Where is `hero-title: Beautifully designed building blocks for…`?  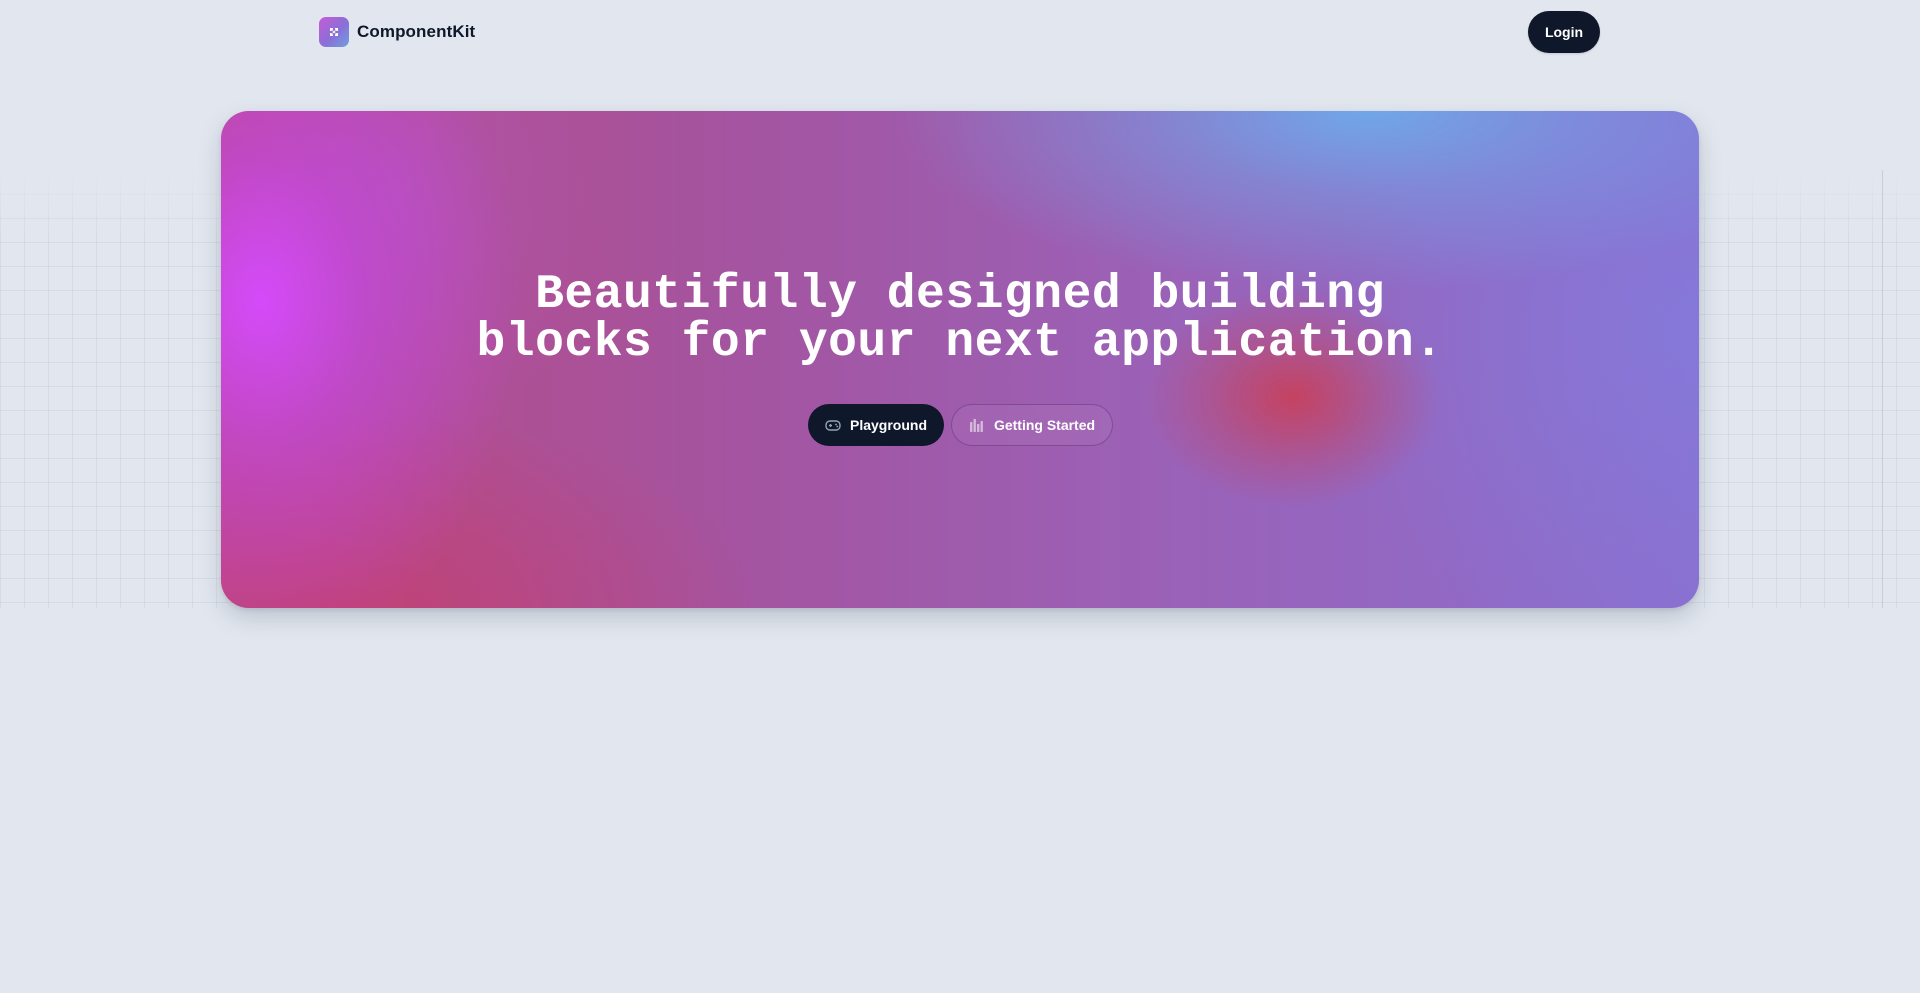 hero-title: Beautifully designed building blocks for… is located at coordinates (960, 319).